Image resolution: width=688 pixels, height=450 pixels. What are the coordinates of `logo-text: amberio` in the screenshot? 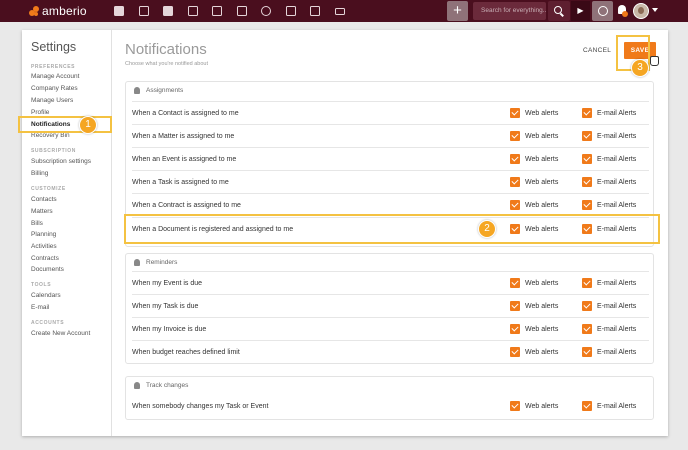 It's located at (64, 11).